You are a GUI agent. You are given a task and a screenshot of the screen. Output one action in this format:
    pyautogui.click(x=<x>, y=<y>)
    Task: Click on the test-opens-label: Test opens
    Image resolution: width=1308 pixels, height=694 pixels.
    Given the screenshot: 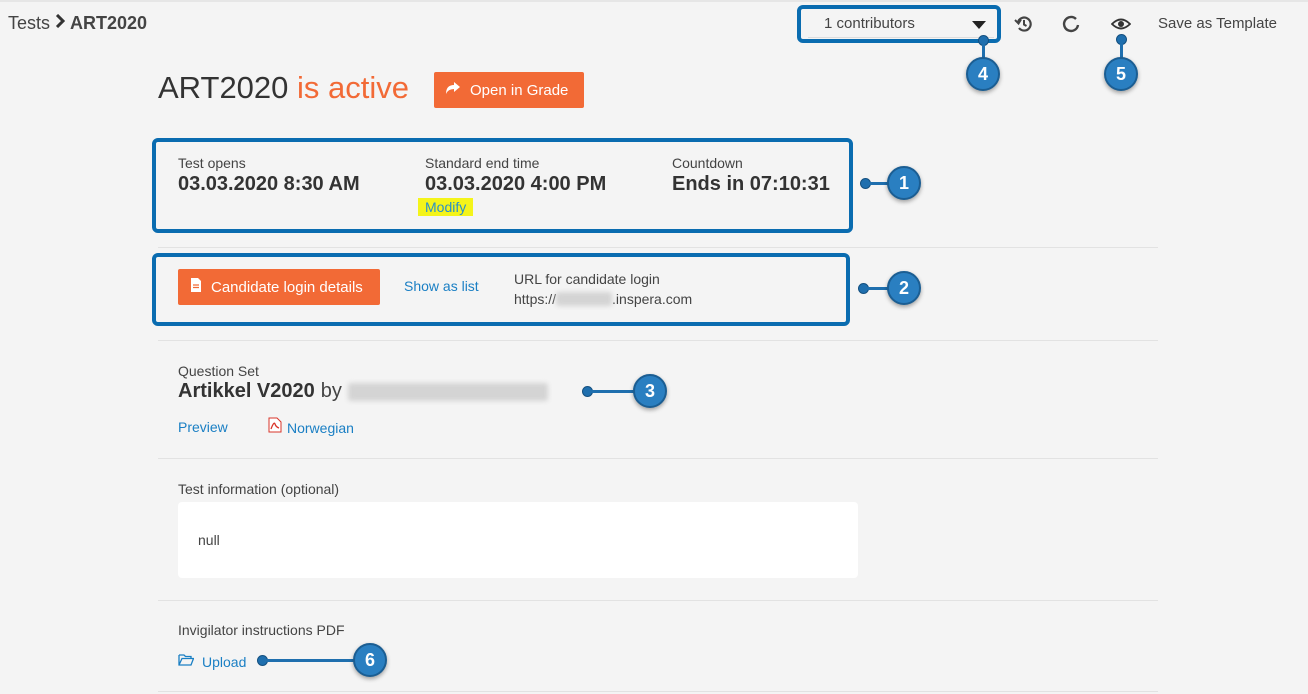 What is the action you would take?
    pyautogui.click(x=212, y=163)
    